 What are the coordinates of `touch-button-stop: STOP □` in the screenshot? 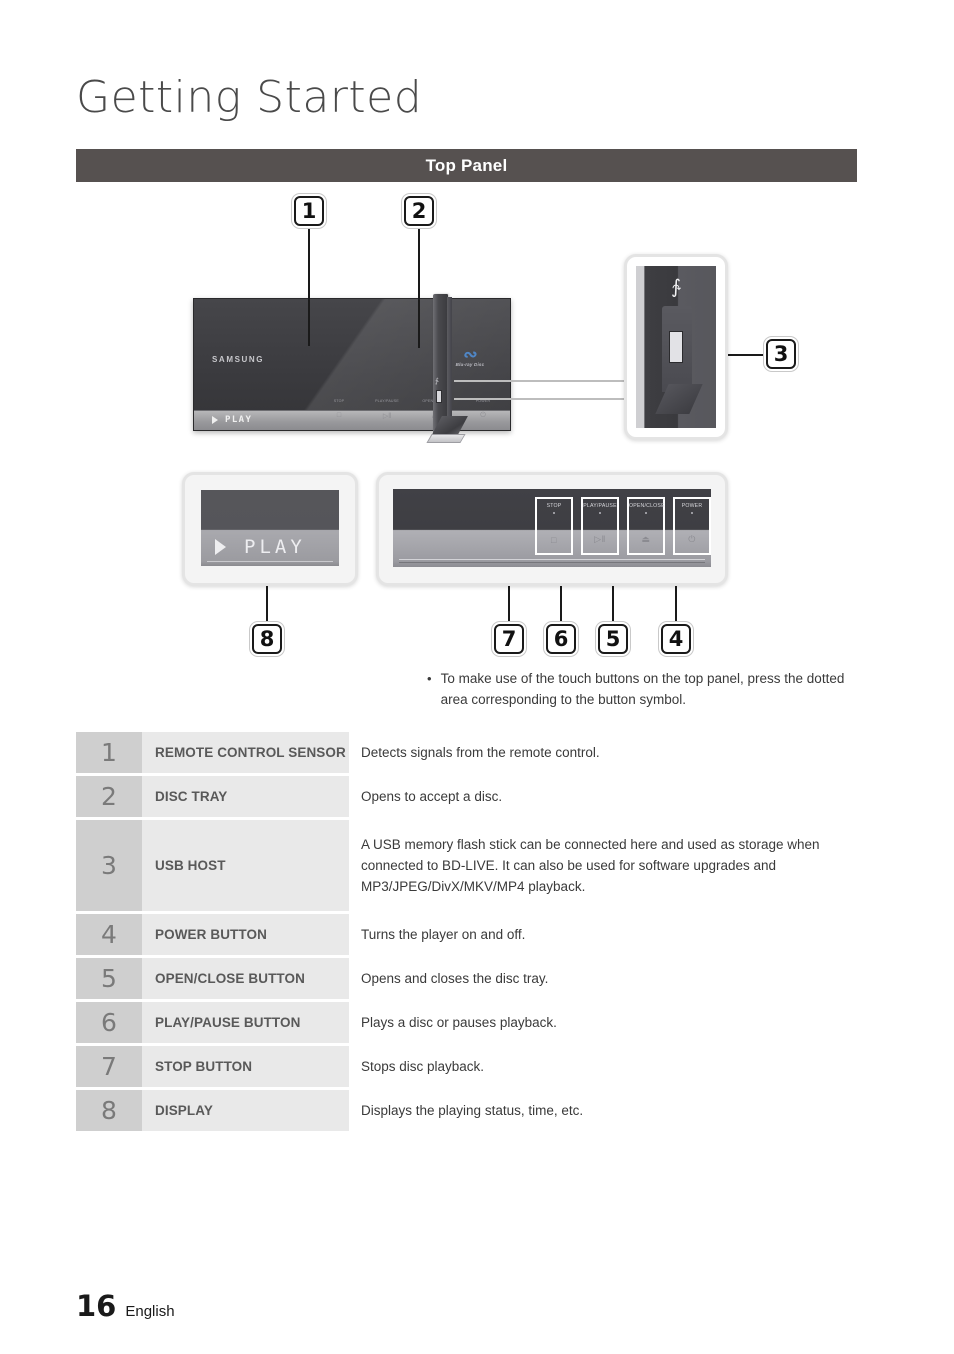 It's located at (554, 526).